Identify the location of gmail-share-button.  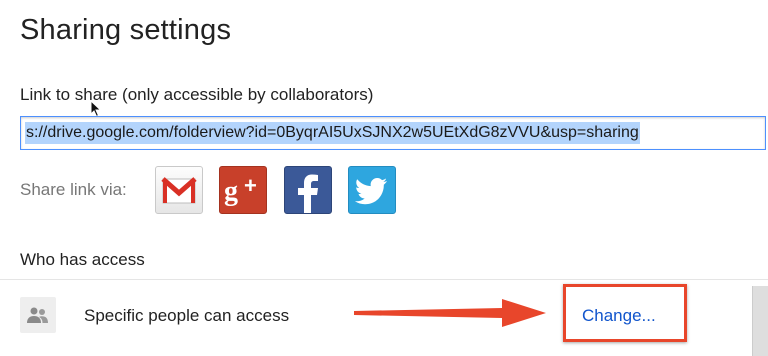
(179, 190).